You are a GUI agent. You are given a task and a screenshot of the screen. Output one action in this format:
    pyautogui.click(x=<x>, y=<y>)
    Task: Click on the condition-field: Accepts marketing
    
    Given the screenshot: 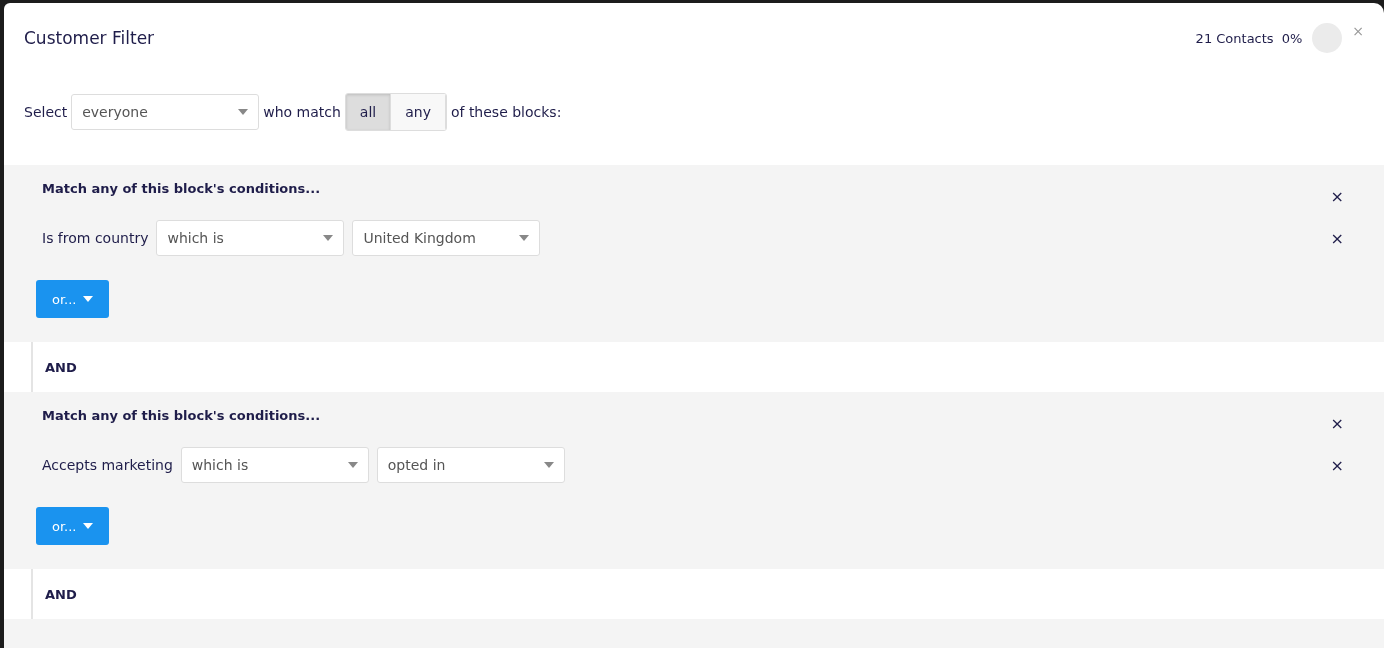 What is the action you would take?
    pyautogui.click(x=107, y=465)
    